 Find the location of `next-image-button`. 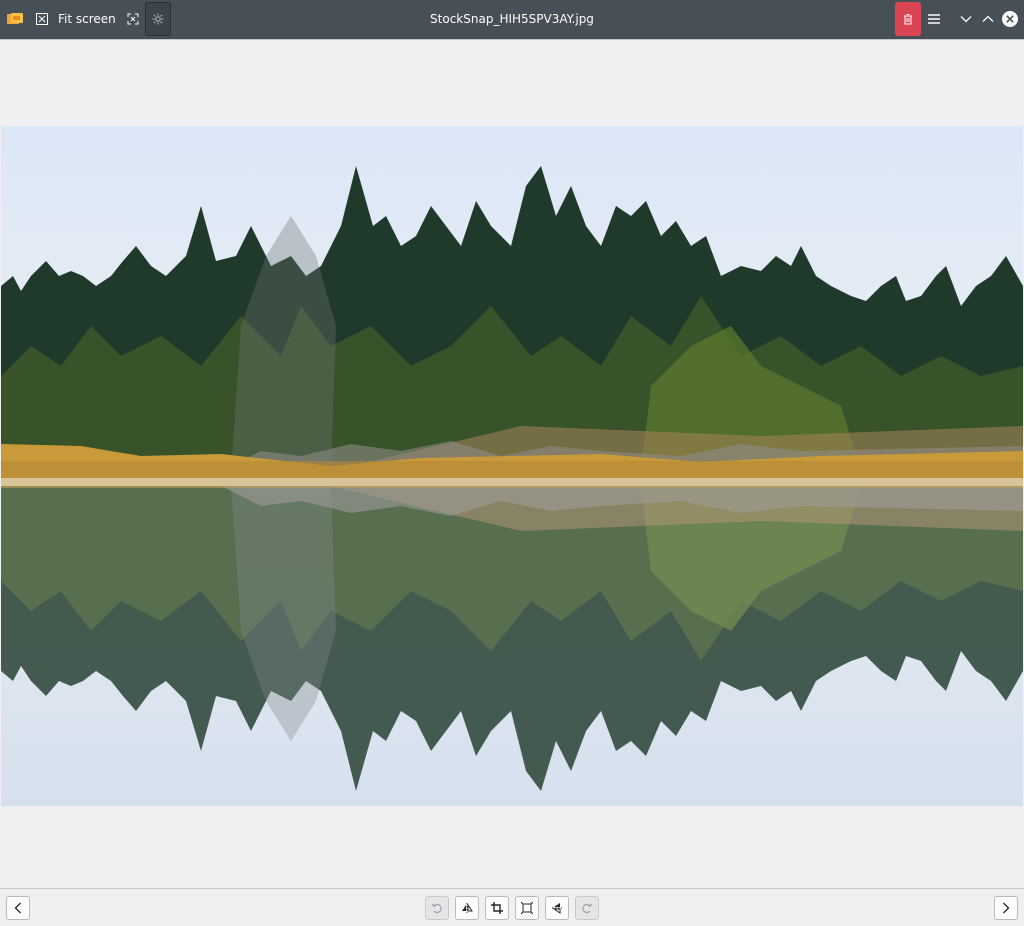

next-image-button is located at coordinates (1006, 908).